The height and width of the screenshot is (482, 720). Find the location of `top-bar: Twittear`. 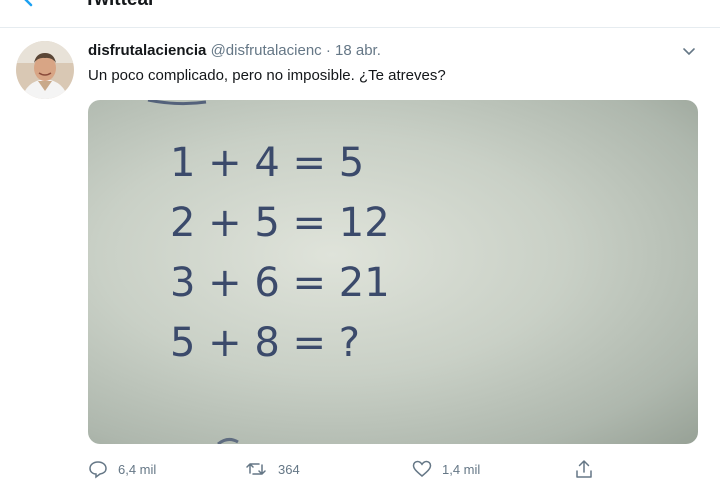

top-bar: Twittear is located at coordinates (360, 14).